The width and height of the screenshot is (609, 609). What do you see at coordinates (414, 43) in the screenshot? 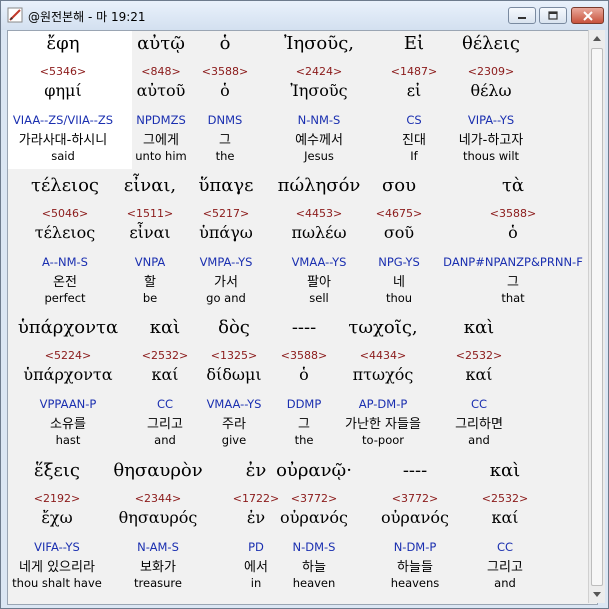
I see `word-greek: Εἰ` at bounding box center [414, 43].